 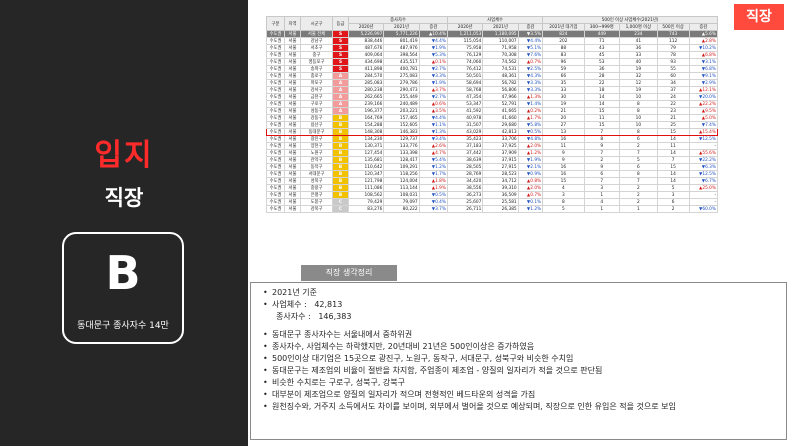 I want to click on table-cell: 30, so click(x=563, y=97).